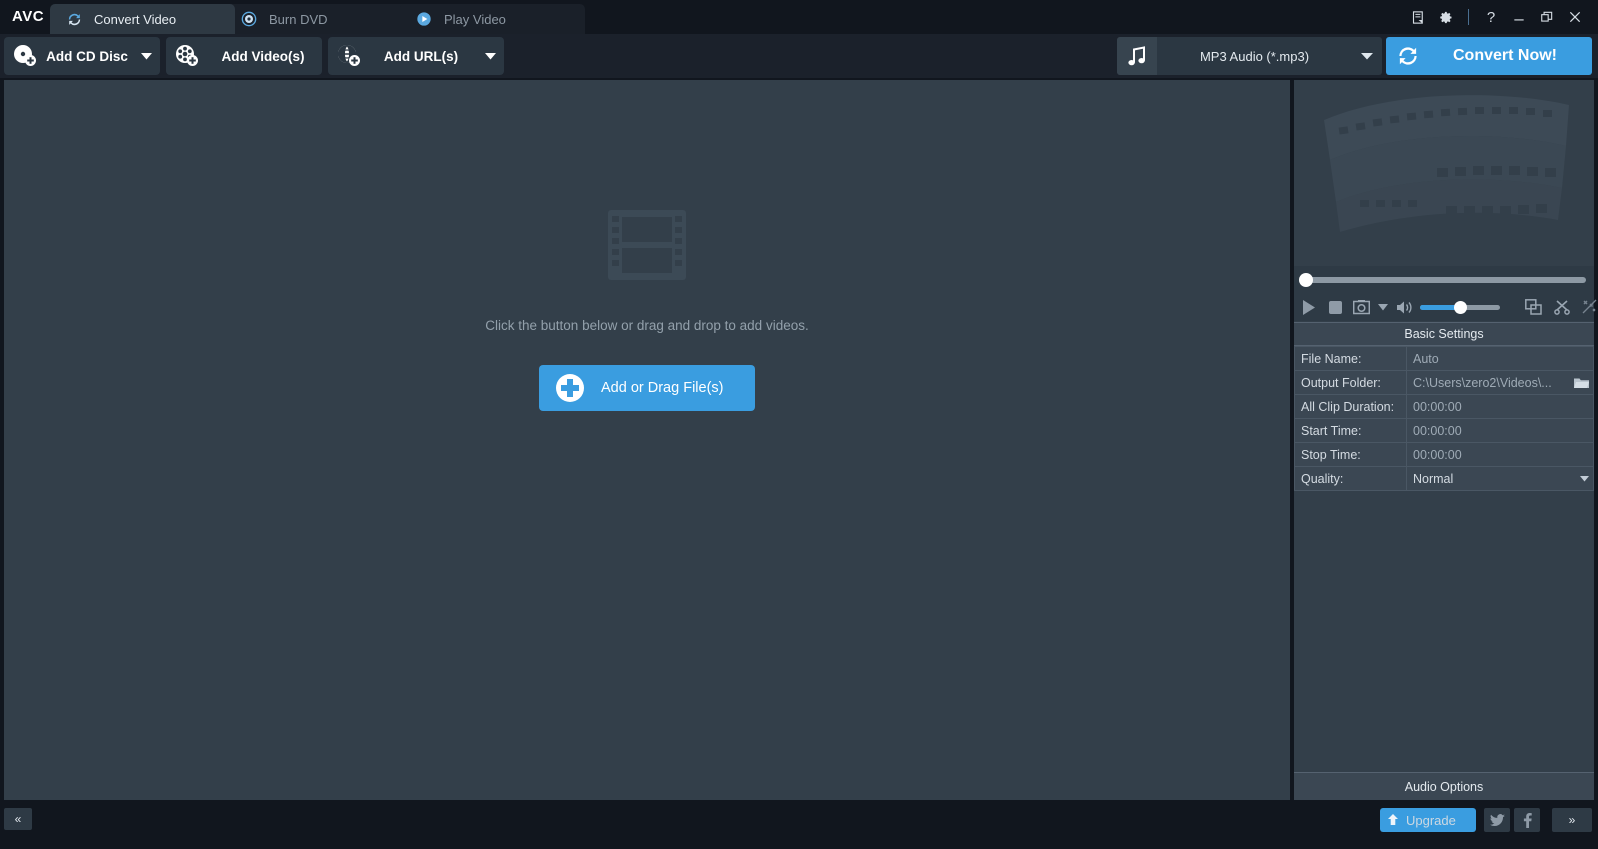 The width and height of the screenshot is (1598, 849). I want to click on table-row: All Clip Duration: 00:00:00, so click(1444, 406).